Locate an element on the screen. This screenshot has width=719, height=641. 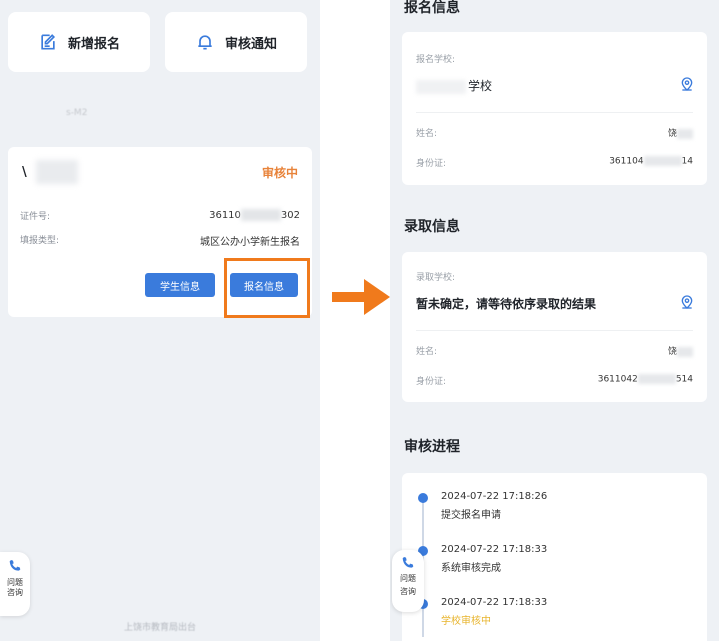
new-registration-button: 新增报名 is located at coordinates (79, 42).